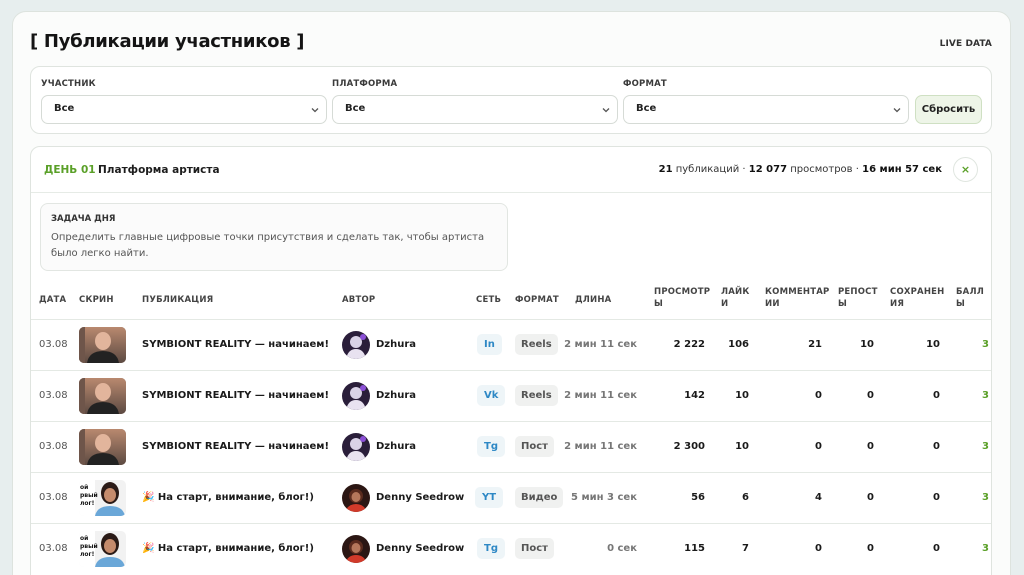 The width and height of the screenshot is (1024, 575). Describe the element at coordinates (488, 300) in the screenshot. I see `col-network: СЕТЬ` at that location.